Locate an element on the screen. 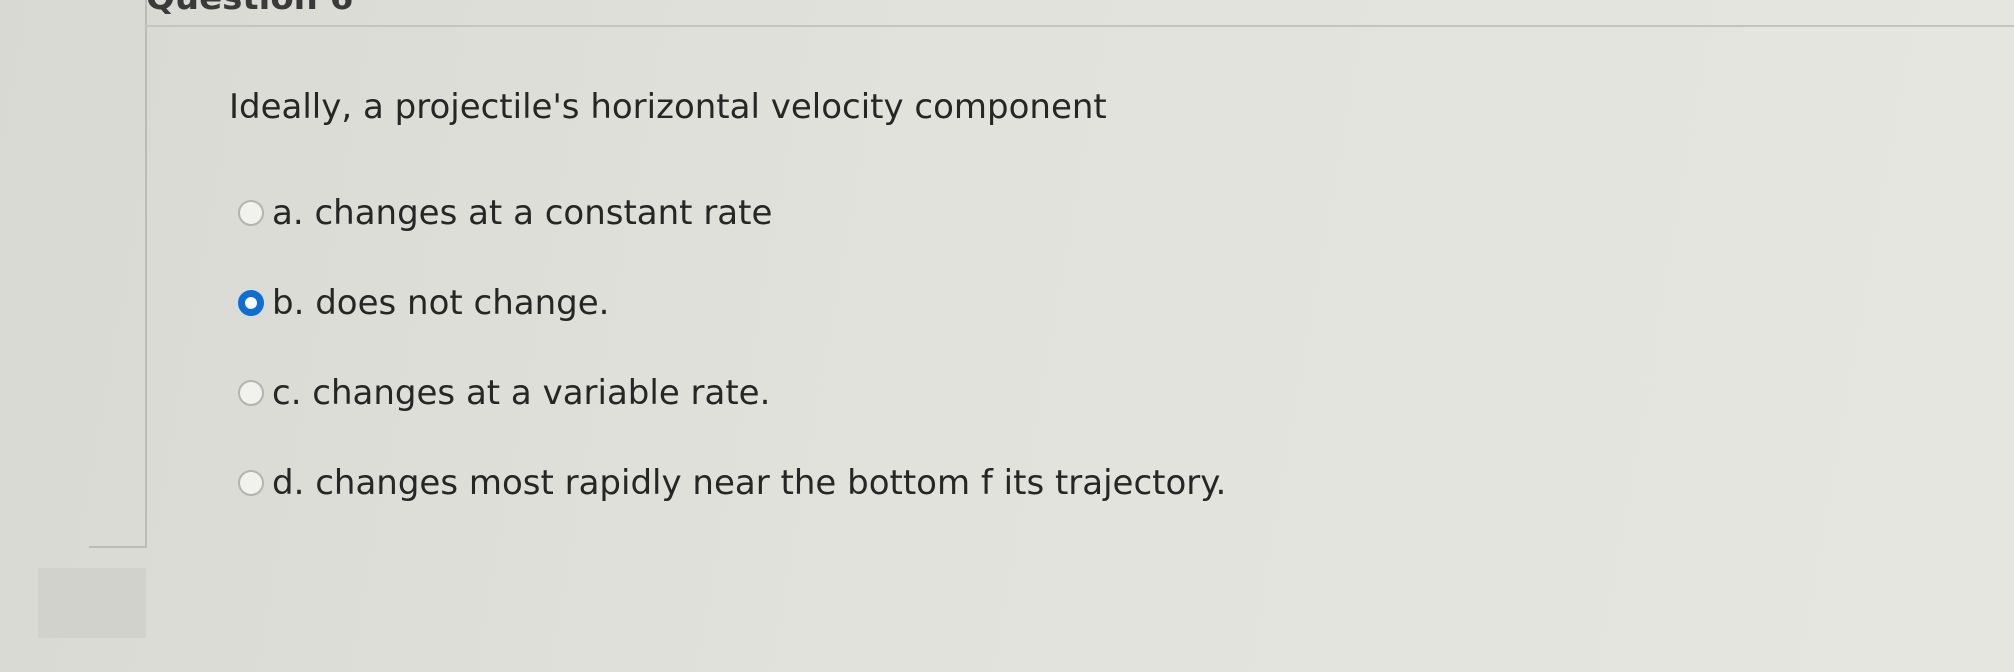 The width and height of the screenshot is (2014, 672). header-divider is located at coordinates (1080, 26).